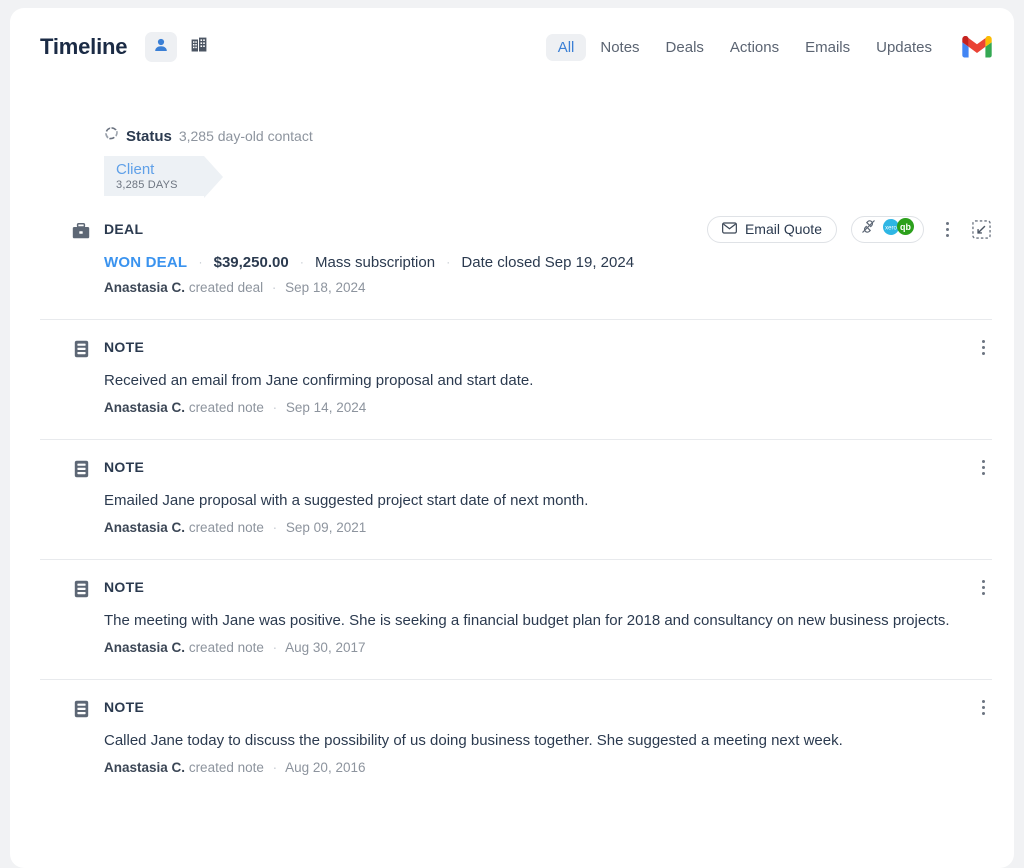 The image size is (1024, 868). Describe the element at coordinates (146, 262) in the screenshot. I see `deal-status-label: WON DEAL` at that location.